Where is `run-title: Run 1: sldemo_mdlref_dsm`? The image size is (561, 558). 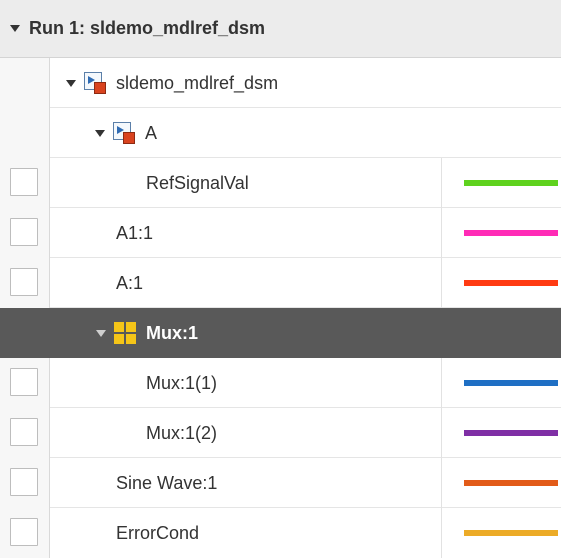 run-title: Run 1: sldemo_mdlref_dsm is located at coordinates (147, 28).